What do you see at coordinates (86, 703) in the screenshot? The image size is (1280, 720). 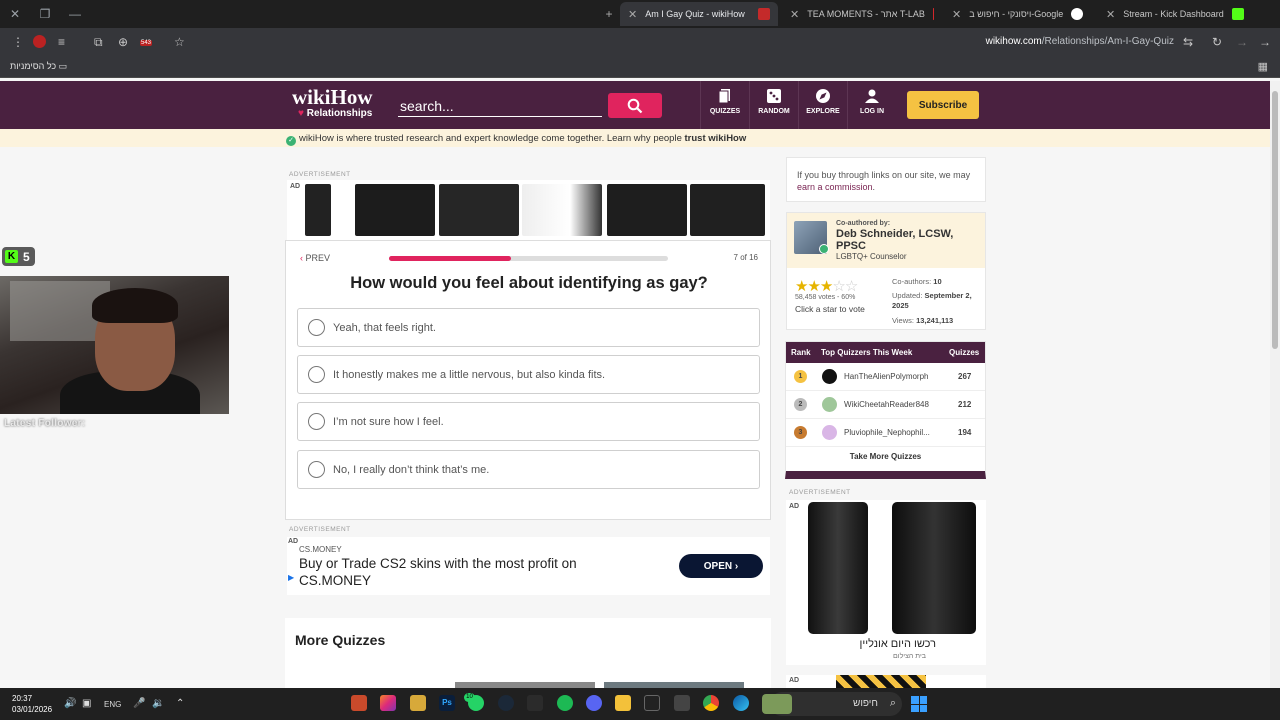 I see `display-icon: ▣` at bounding box center [86, 703].